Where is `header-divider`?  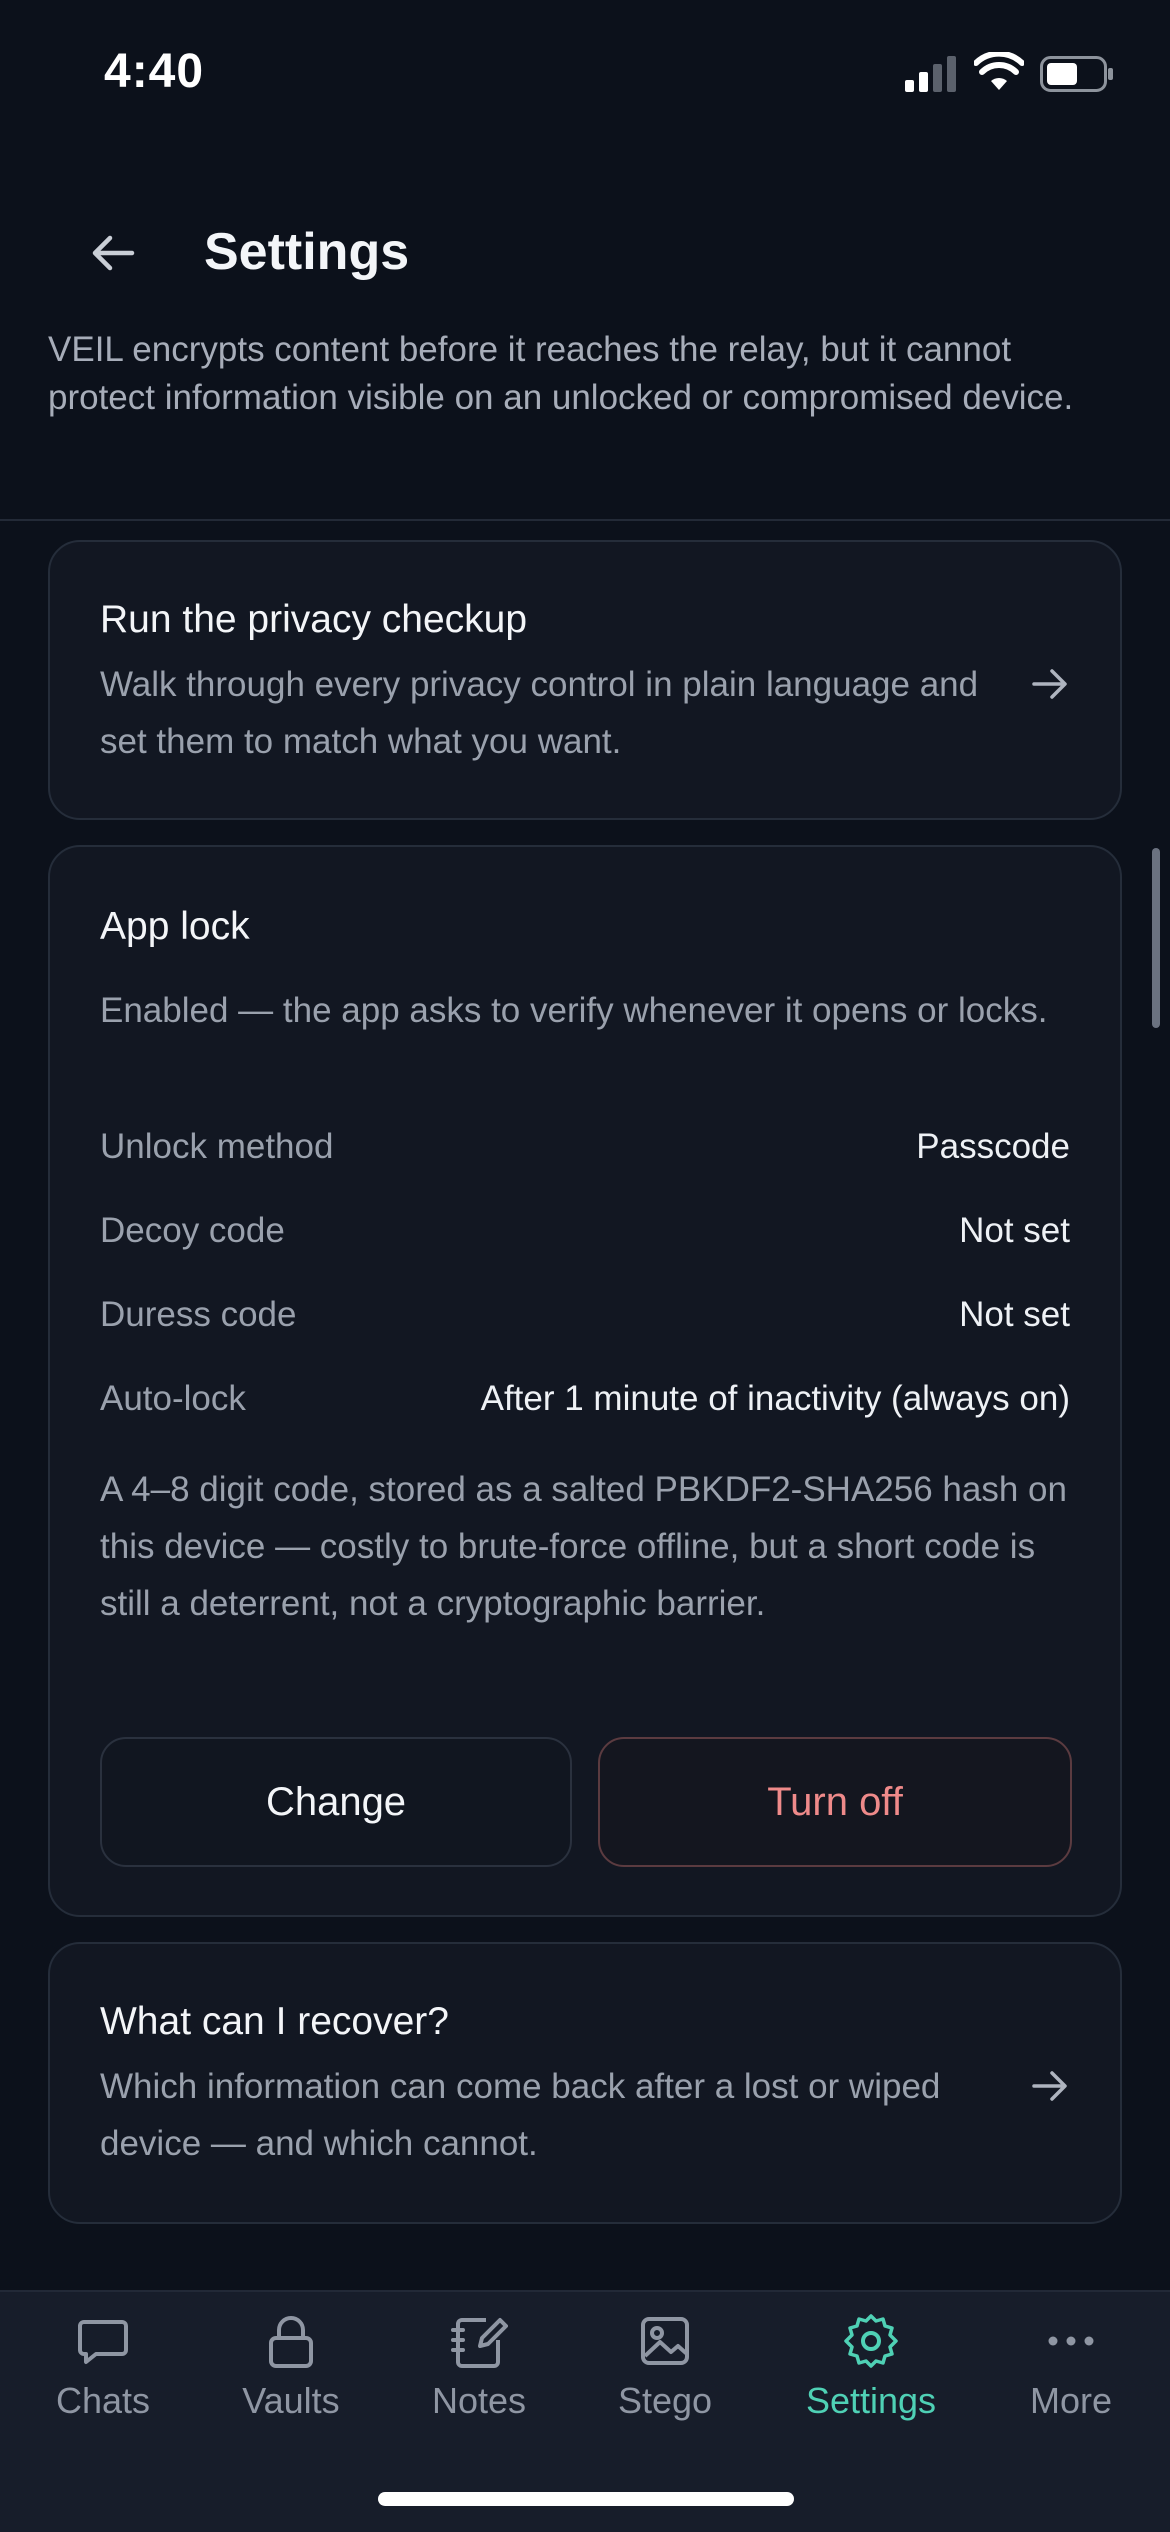
header-divider is located at coordinates (585, 520).